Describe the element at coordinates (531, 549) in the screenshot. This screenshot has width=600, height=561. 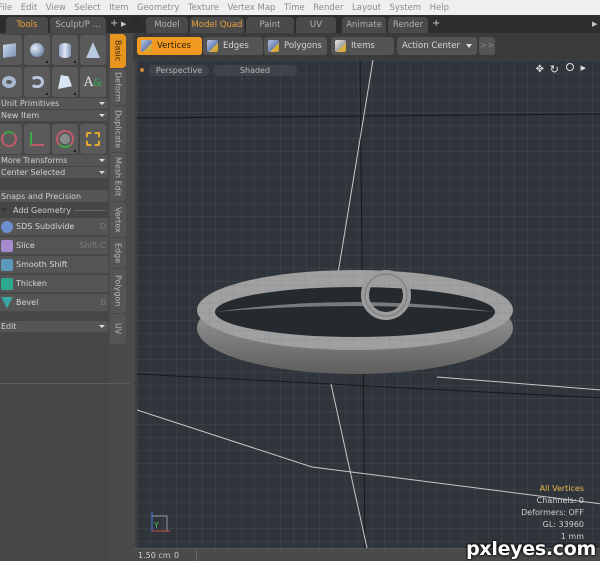
I see `watermark: pxleyes.com` at that location.